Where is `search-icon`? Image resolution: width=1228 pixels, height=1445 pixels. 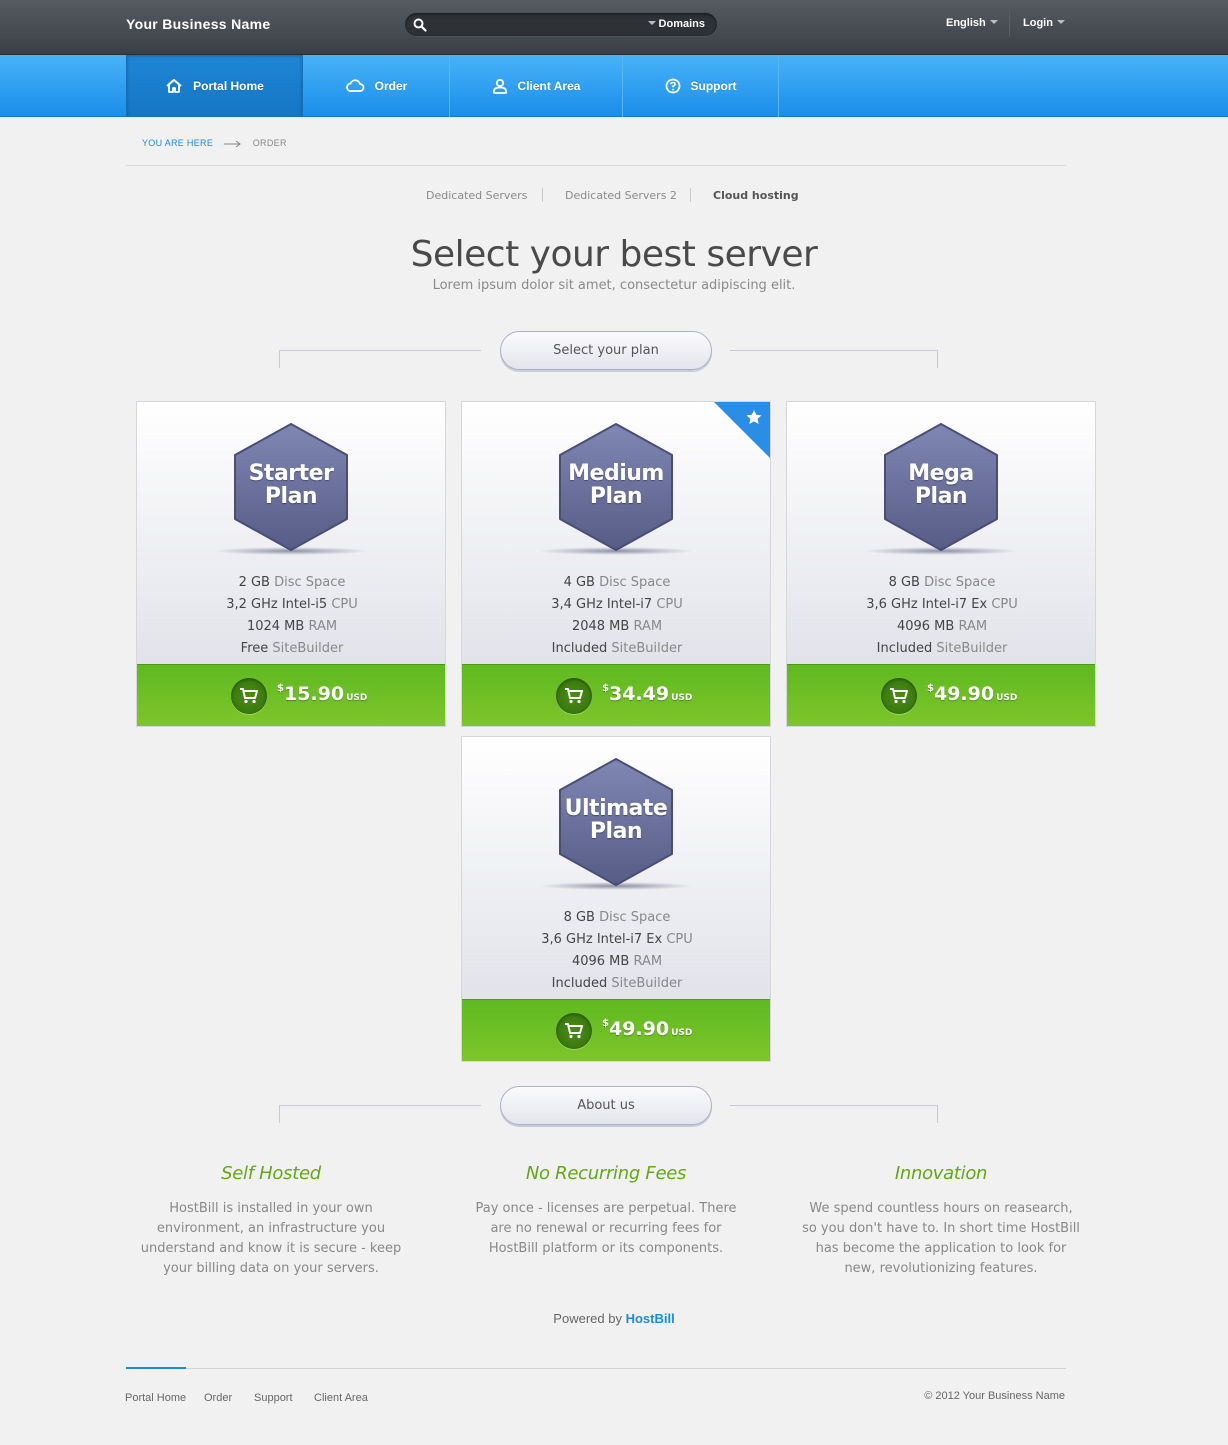
search-icon is located at coordinates (420, 25).